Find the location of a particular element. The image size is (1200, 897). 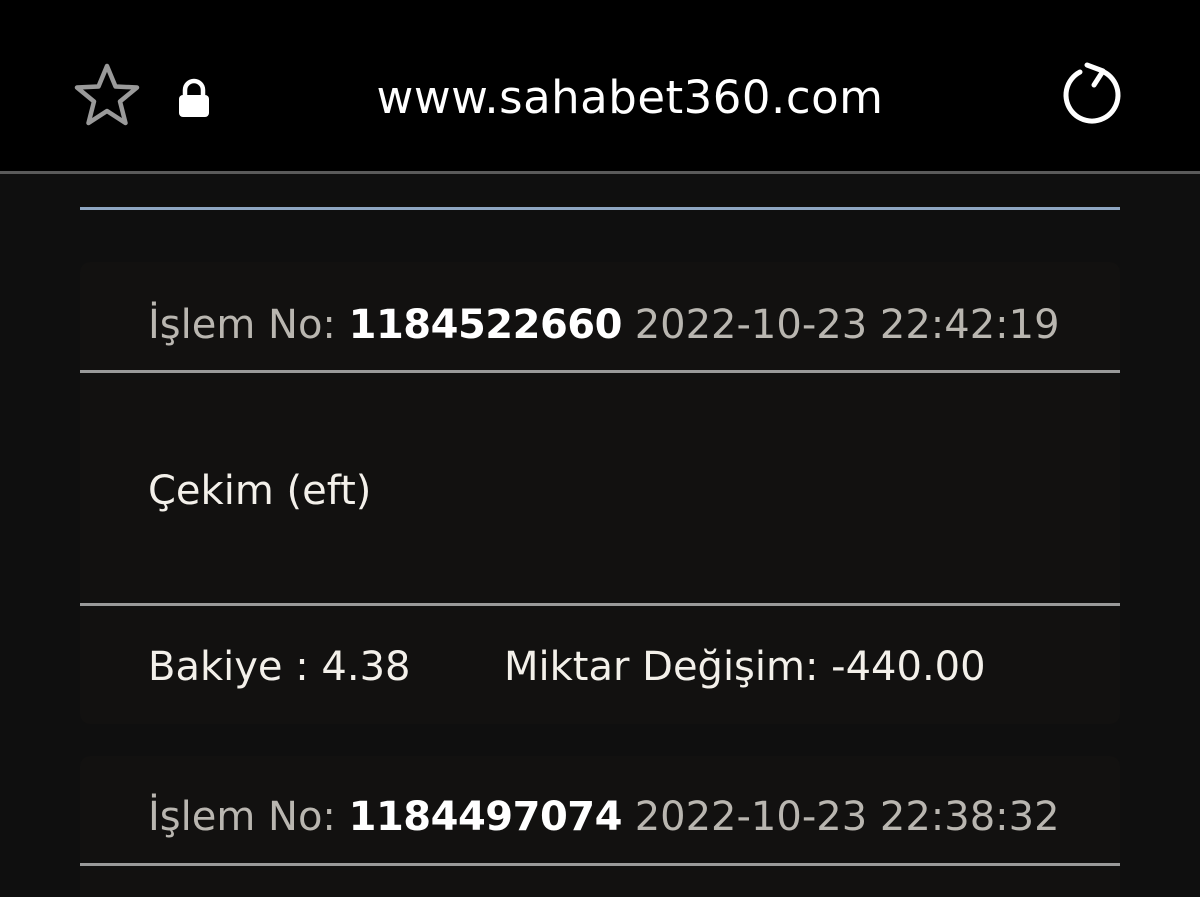

reload-icon is located at coordinates (1093, 95).